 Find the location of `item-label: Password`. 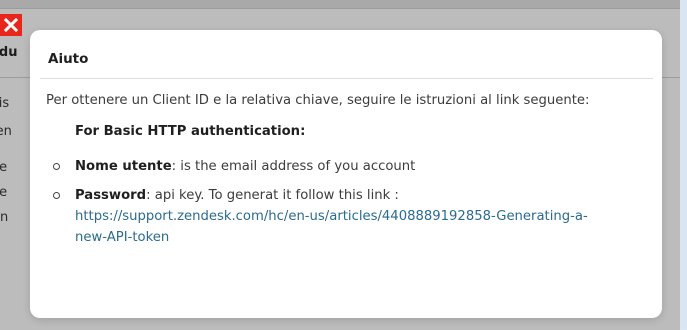

item-label: Password is located at coordinates (111, 195).